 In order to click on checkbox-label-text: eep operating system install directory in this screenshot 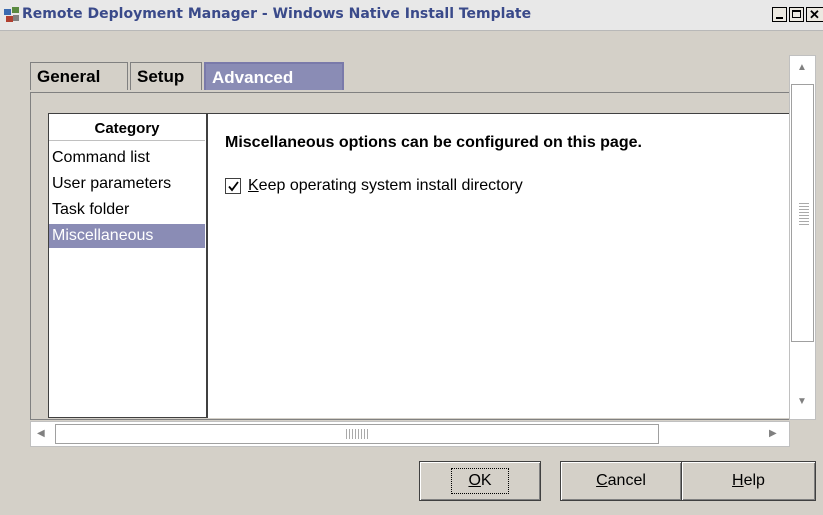, I will do `click(390, 185)`.